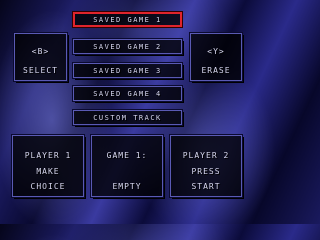 The width and height of the screenshot is (320, 240). What do you see at coordinates (206, 166) in the screenshot?
I see `player2-status-box: PLAYER 2 PRESS START` at bounding box center [206, 166].